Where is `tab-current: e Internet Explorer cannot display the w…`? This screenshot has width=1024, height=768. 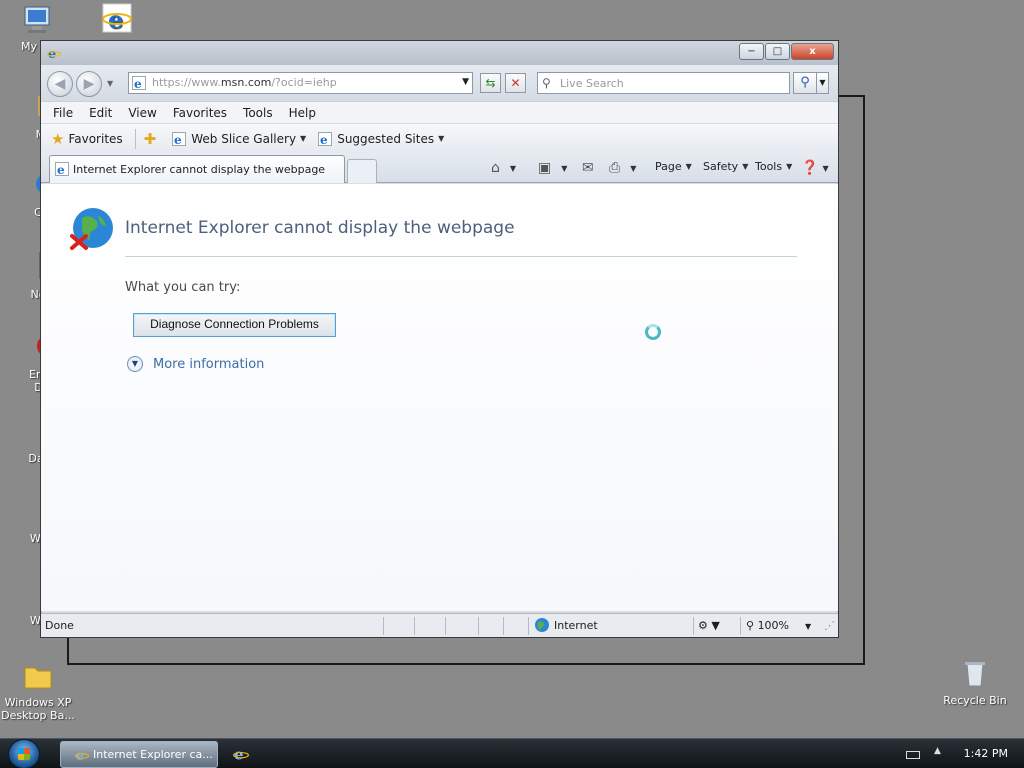
tab-current: e Internet Explorer cannot display the w… is located at coordinates (197, 169).